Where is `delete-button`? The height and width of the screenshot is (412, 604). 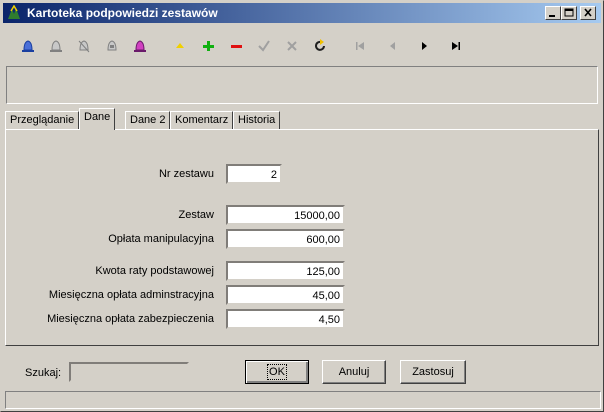
delete-button is located at coordinates (236, 46).